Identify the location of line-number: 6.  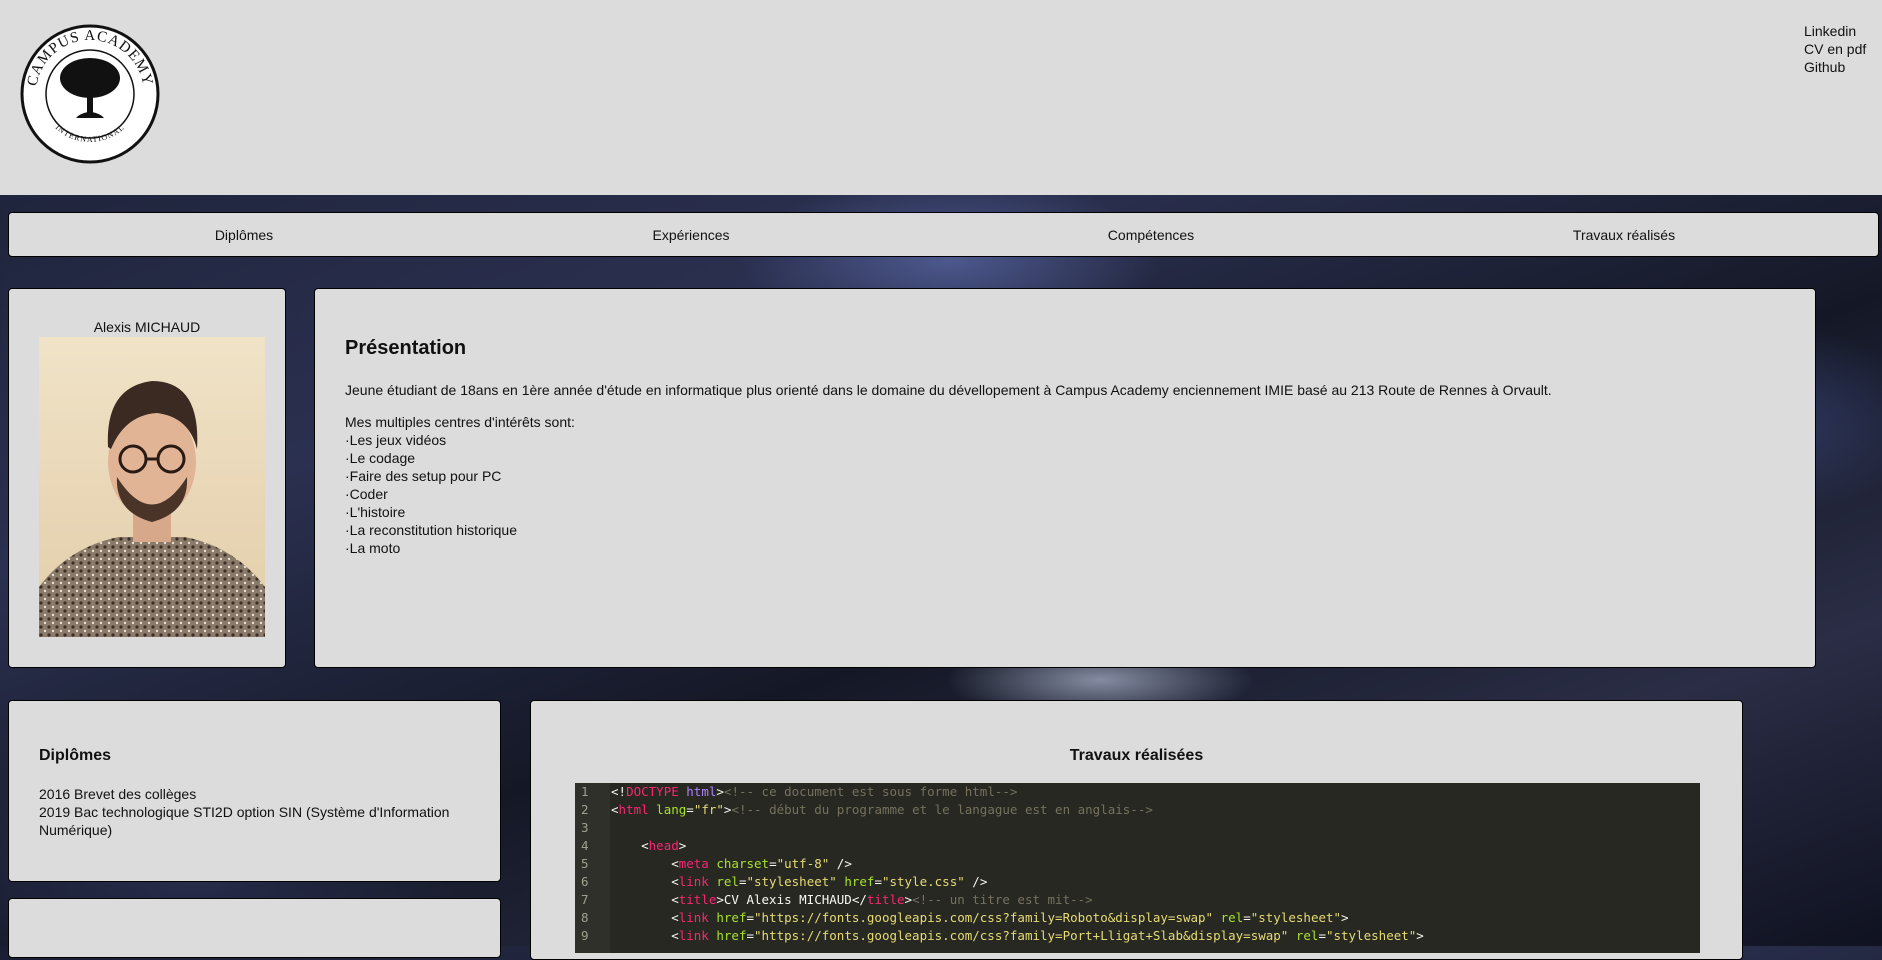
(585, 881).